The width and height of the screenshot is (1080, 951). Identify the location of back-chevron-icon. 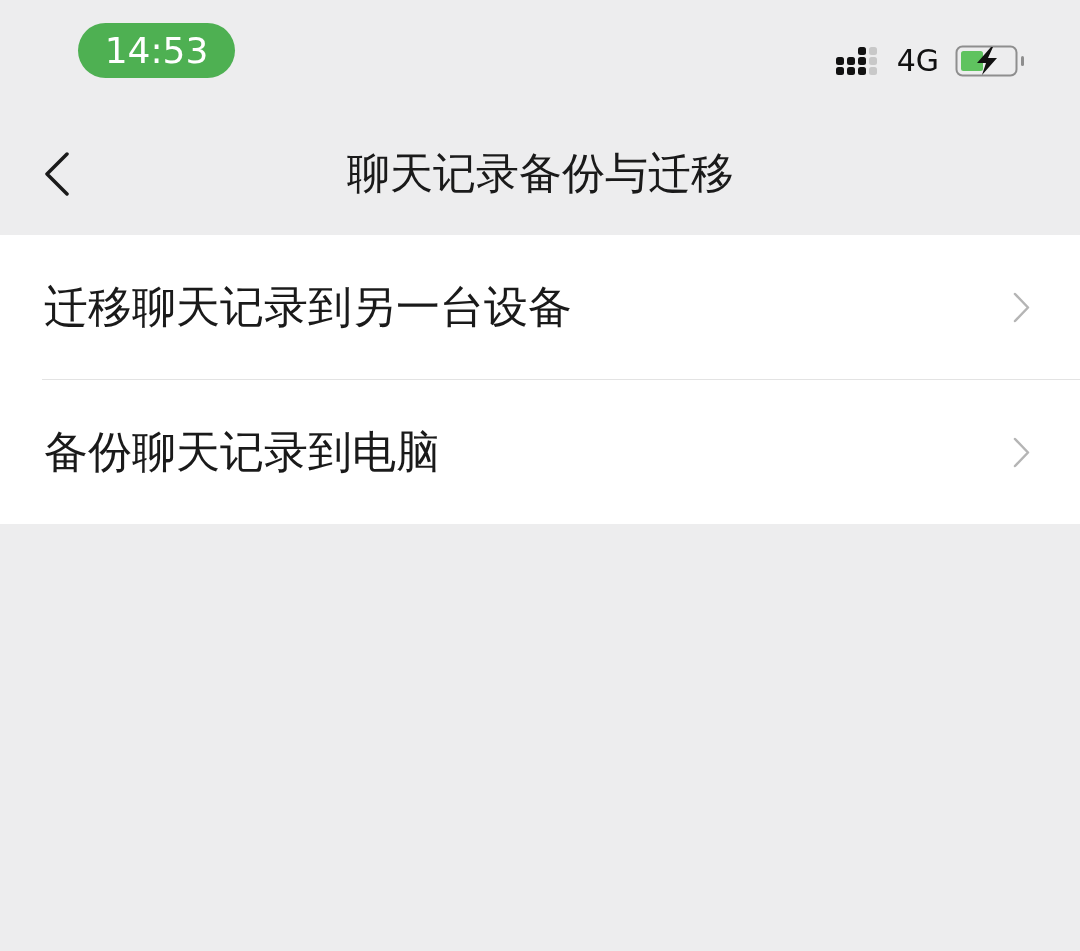
(57, 174).